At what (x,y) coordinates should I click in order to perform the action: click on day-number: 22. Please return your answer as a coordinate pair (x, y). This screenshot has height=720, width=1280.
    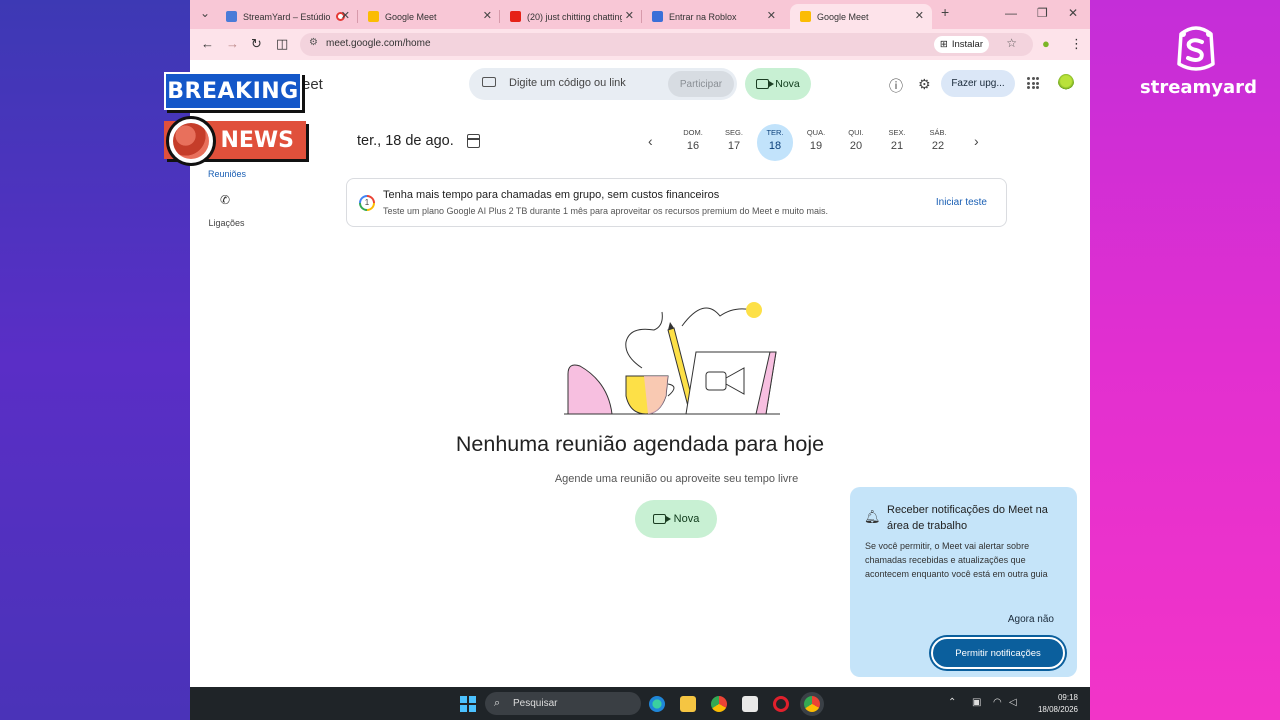
    Looking at the image, I should click on (938, 146).